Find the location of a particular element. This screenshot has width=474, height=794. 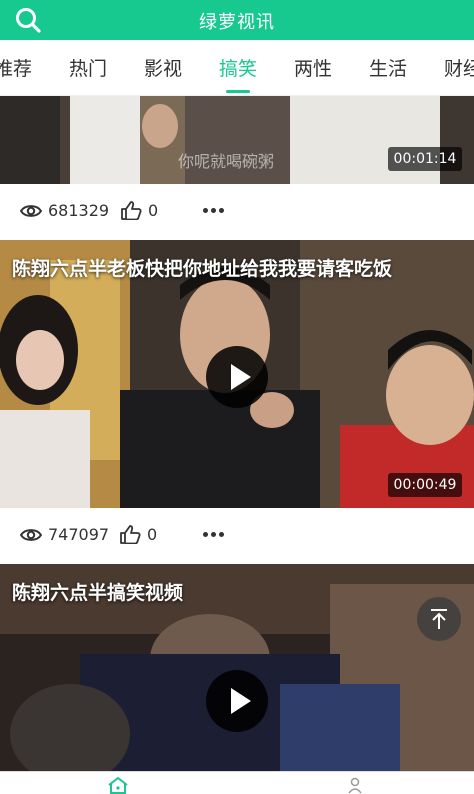

tab-relationship: 两性 is located at coordinates (313, 67).